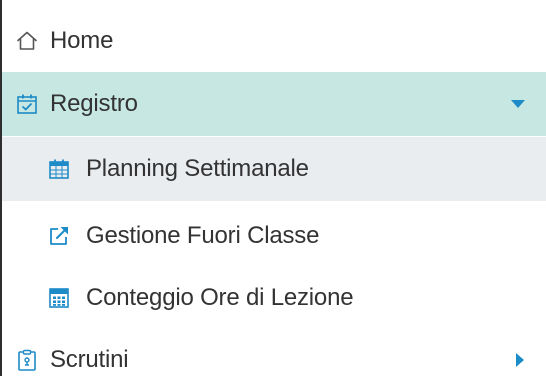 The height and width of the screenshot is (376, 546). What do you see at coordinates (27, 41) in the screenshot?
I see `home-icon` at bounding box center [27, 41].